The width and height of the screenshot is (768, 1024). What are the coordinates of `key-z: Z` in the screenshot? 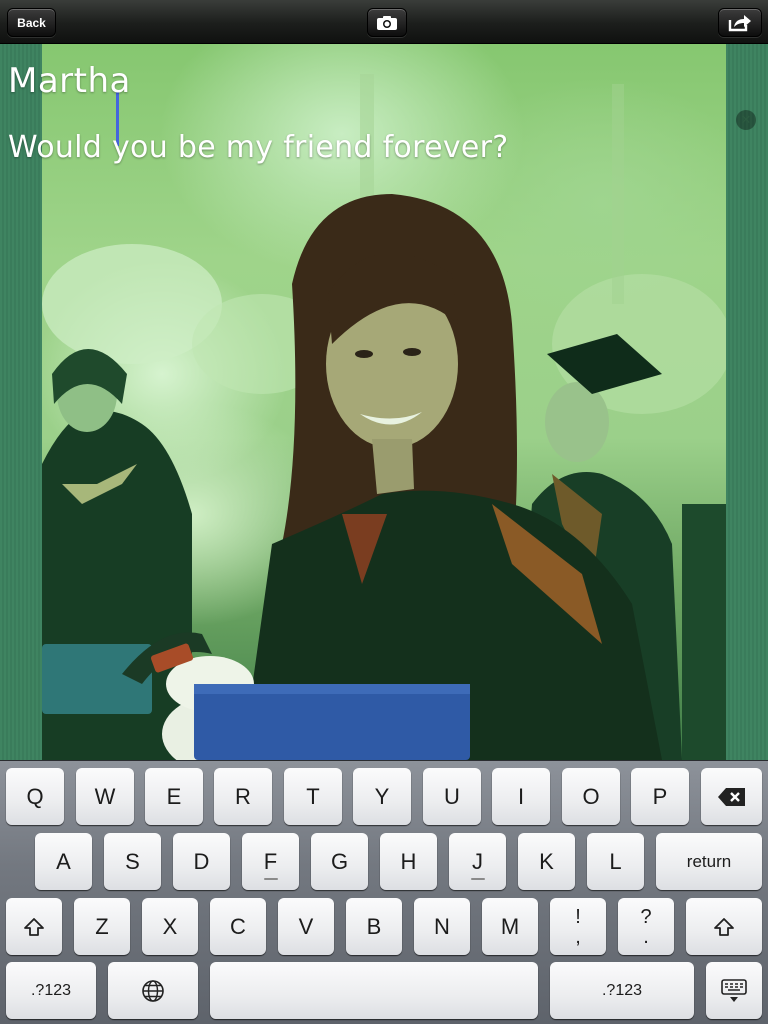 It's located at (102, 926).